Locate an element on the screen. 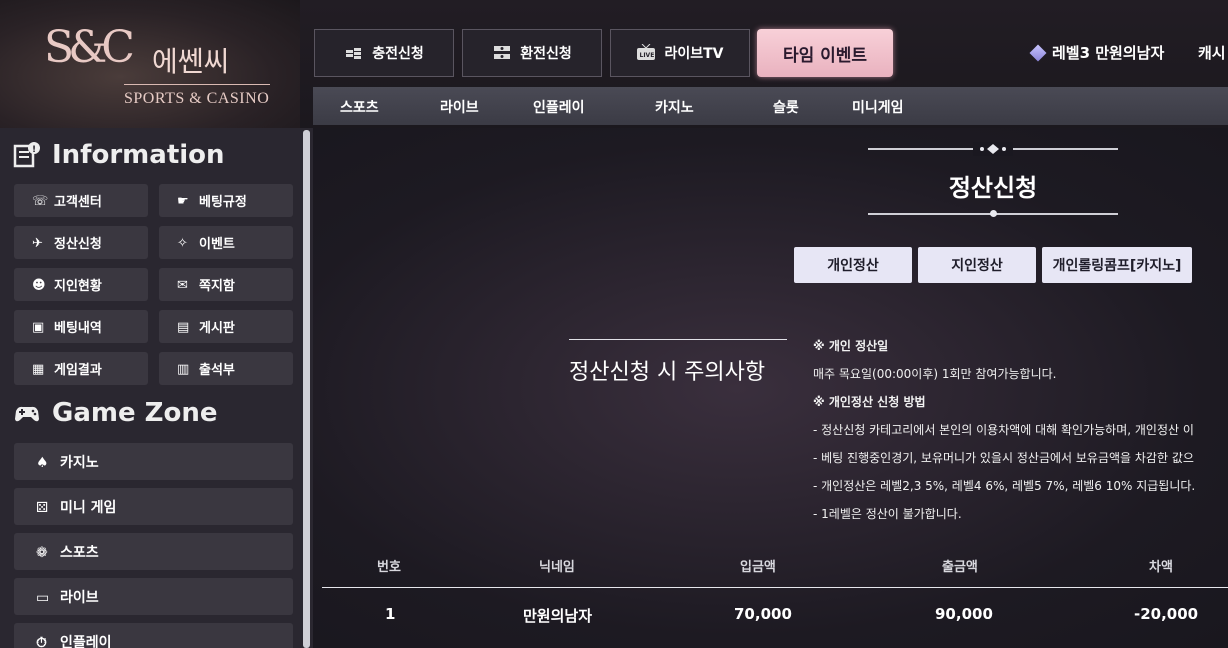  withdraw-request-label: 환전신청 is located at coordinates (546, 54).